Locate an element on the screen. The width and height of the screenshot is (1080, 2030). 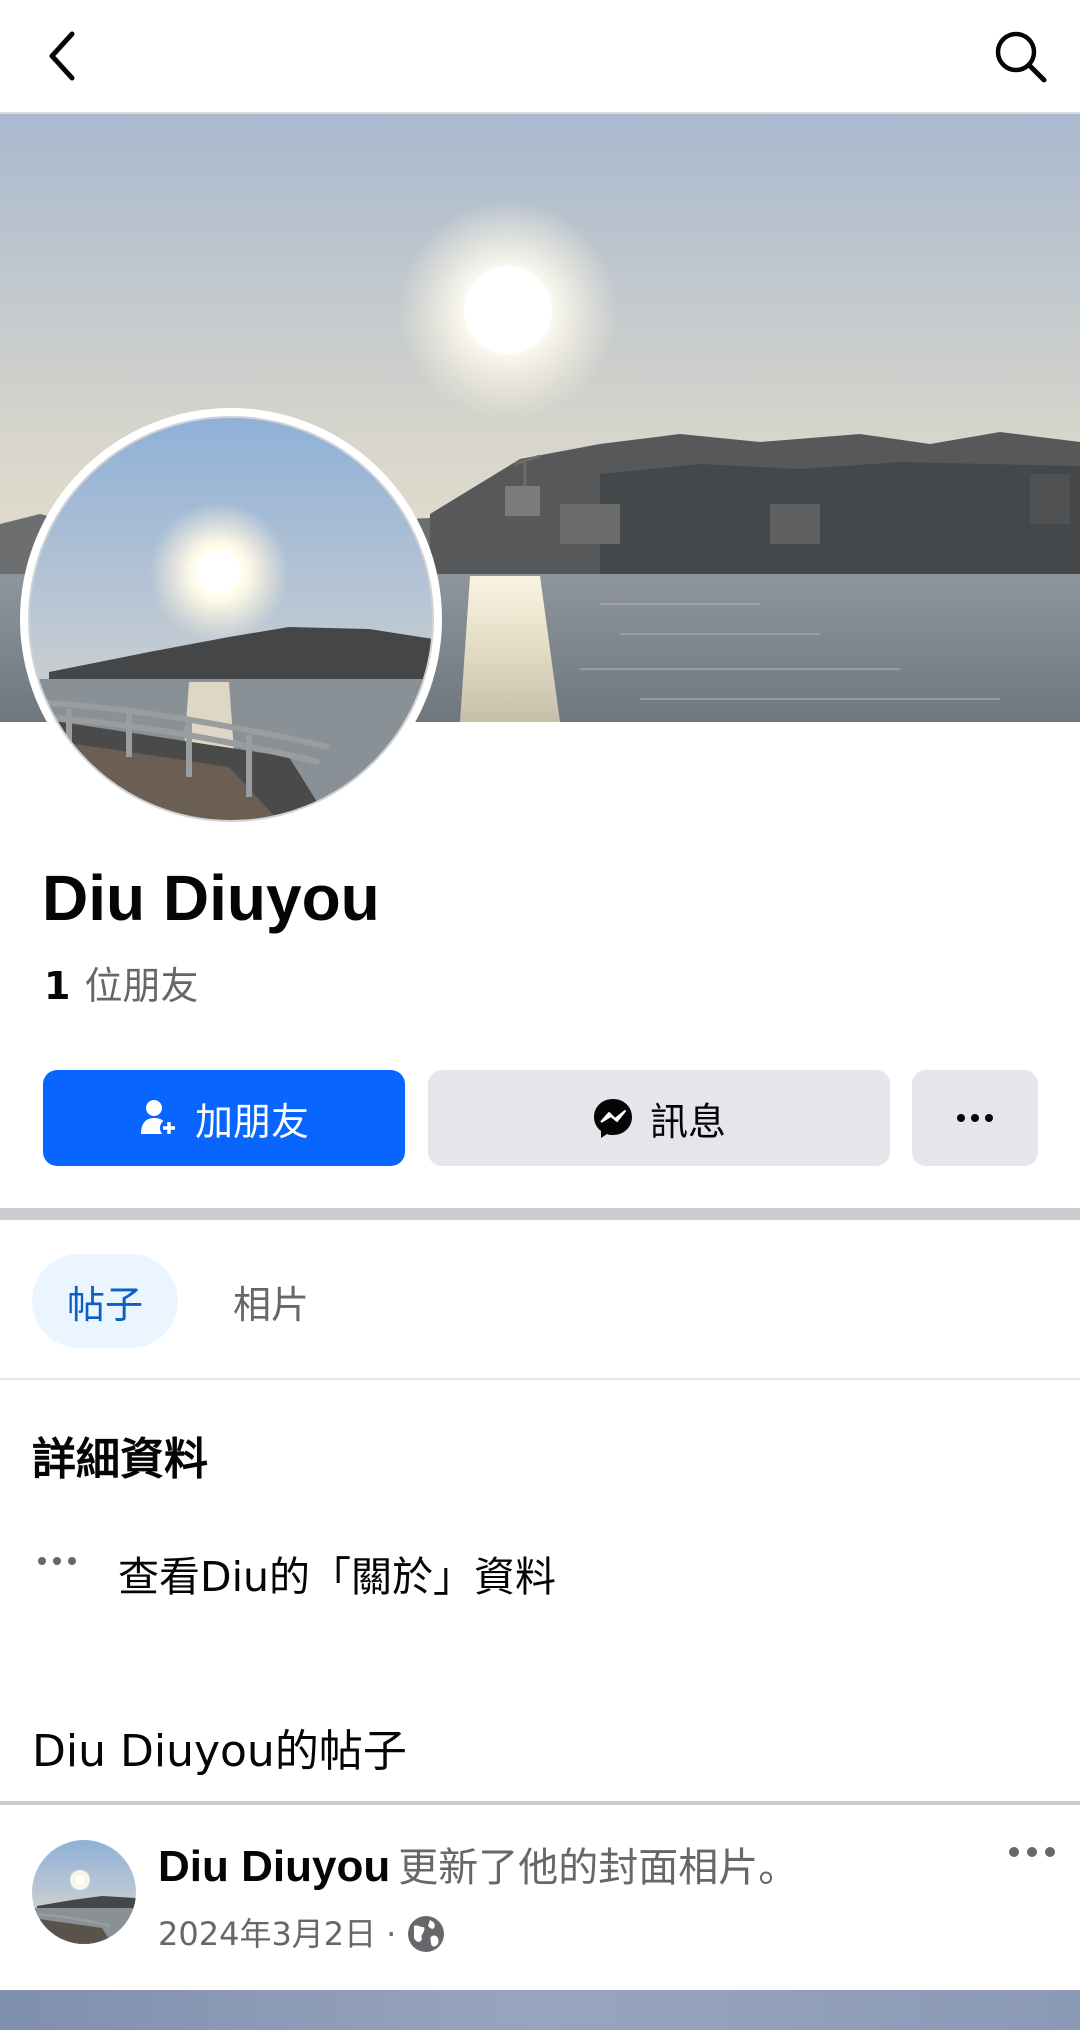
post-meta: 2024年3月2日 · is located at coordinates (302, 1934).